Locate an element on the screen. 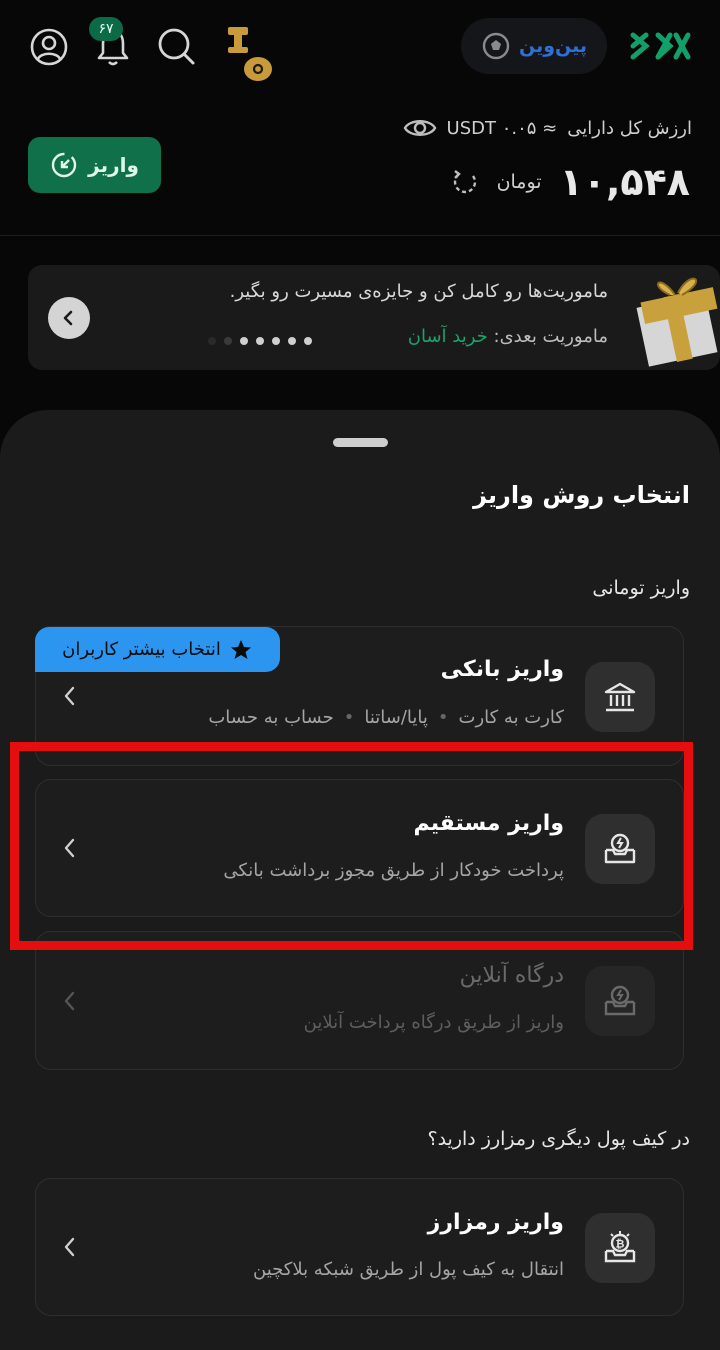 This screenshot has height=1350, width=720. bank-deposit-methods: کارت به کارت•پایا/ساتنا•حساب به حساب is located at coordinates (386, 717).